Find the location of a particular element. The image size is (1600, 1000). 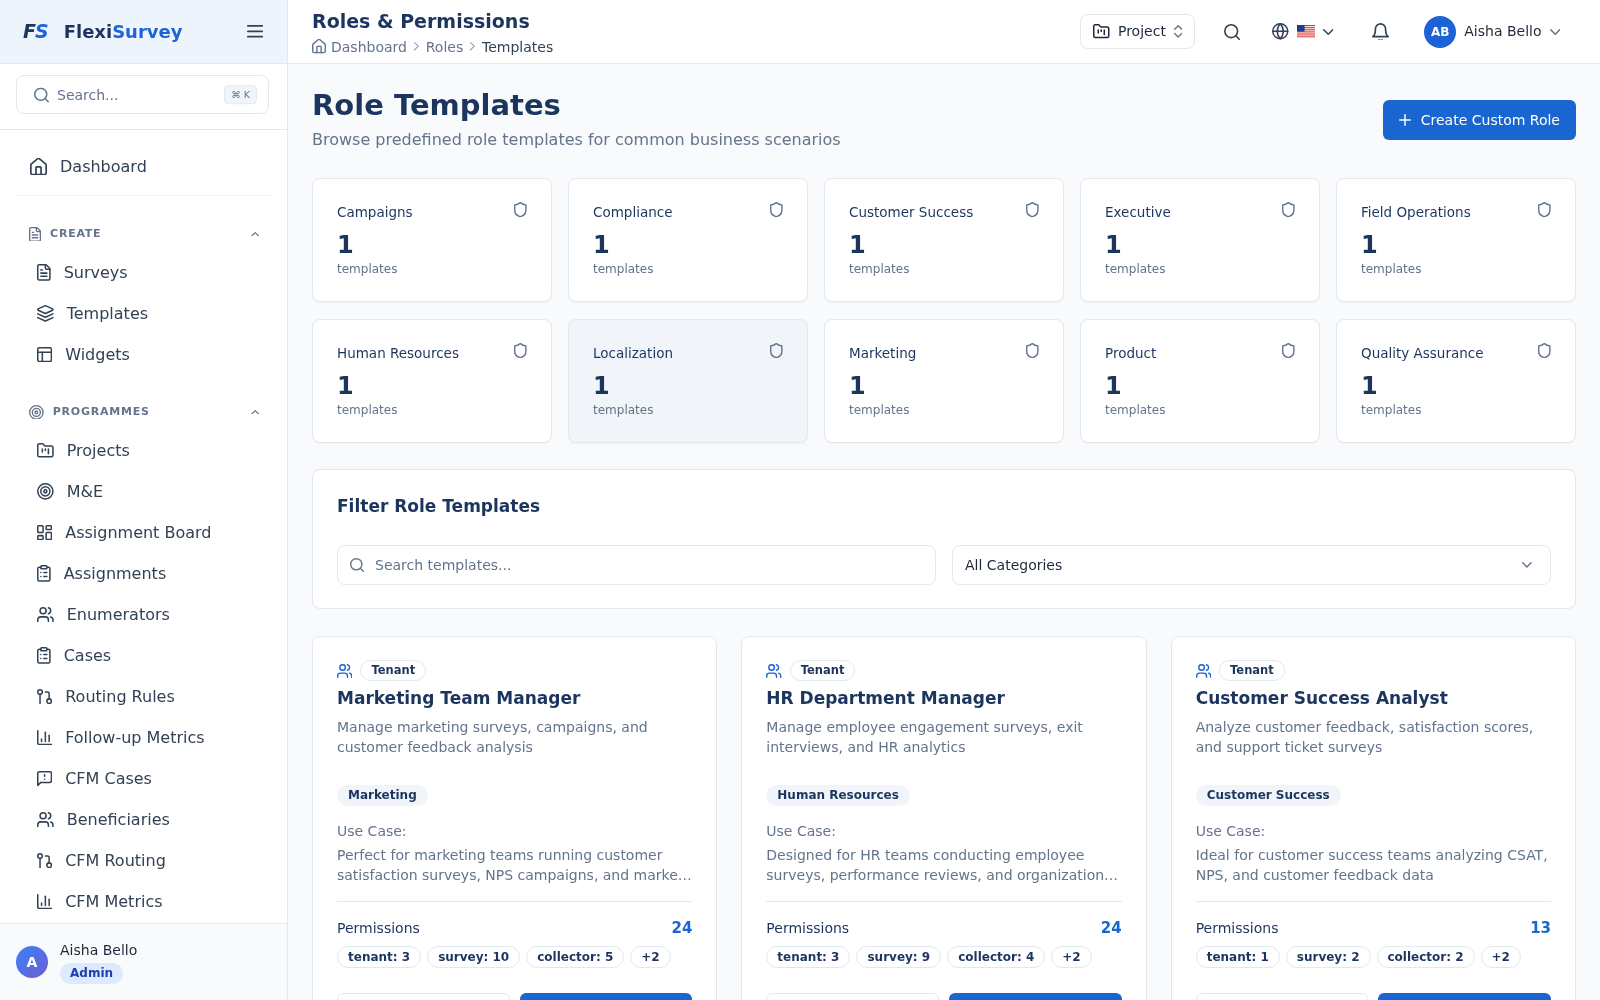

breadcrumb-link: Dashboard is located at coordinates (359, 46).